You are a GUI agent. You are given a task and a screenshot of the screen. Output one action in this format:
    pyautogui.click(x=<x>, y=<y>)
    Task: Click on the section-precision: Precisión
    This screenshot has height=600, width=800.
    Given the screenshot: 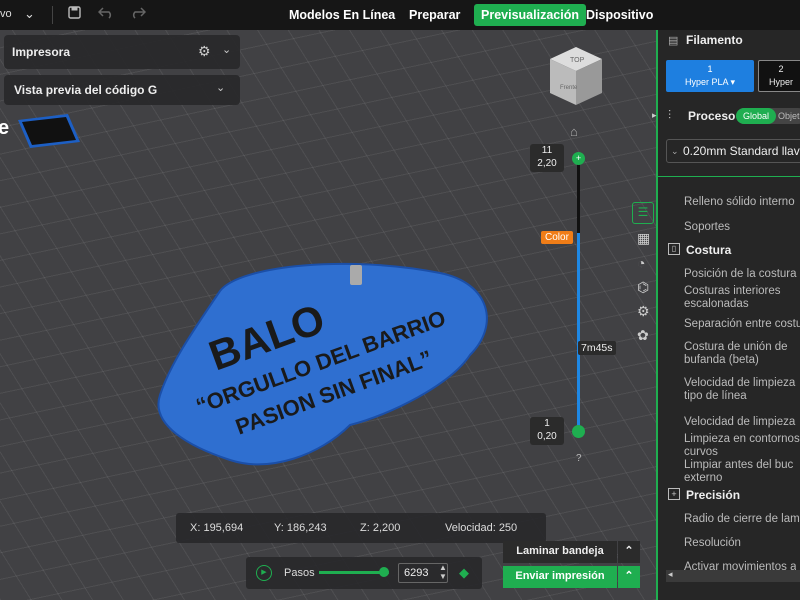 What is the action you would take?
    pyautogui.click(x=713, y=495)
    